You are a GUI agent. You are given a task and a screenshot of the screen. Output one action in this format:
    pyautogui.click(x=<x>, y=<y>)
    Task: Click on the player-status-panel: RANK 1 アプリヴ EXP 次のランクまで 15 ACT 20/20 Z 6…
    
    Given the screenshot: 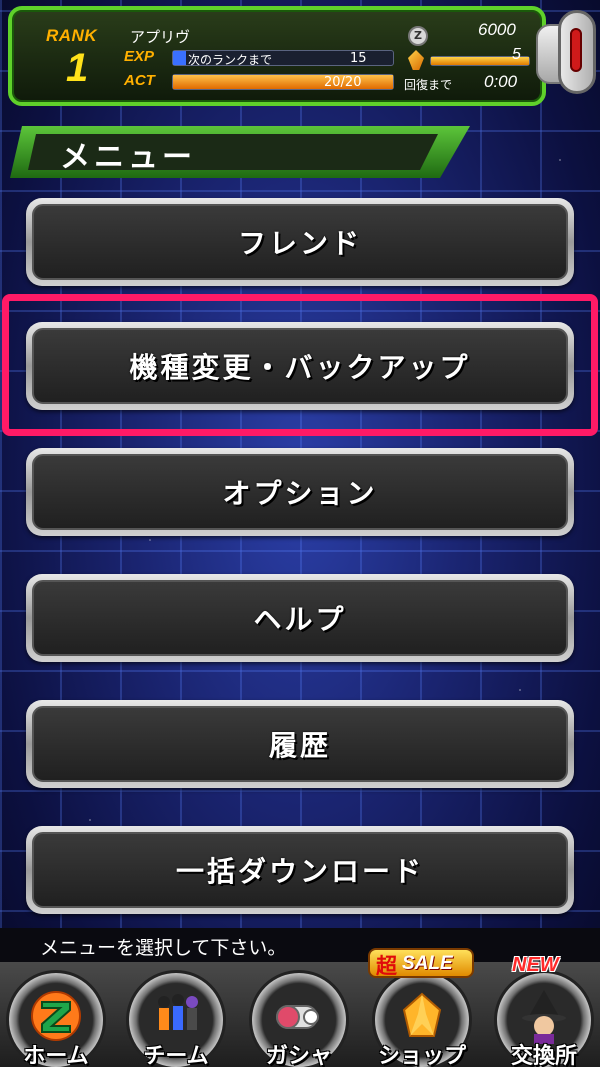 What is the action you would take?
    pyautogui.click(x=277, y=56)
    